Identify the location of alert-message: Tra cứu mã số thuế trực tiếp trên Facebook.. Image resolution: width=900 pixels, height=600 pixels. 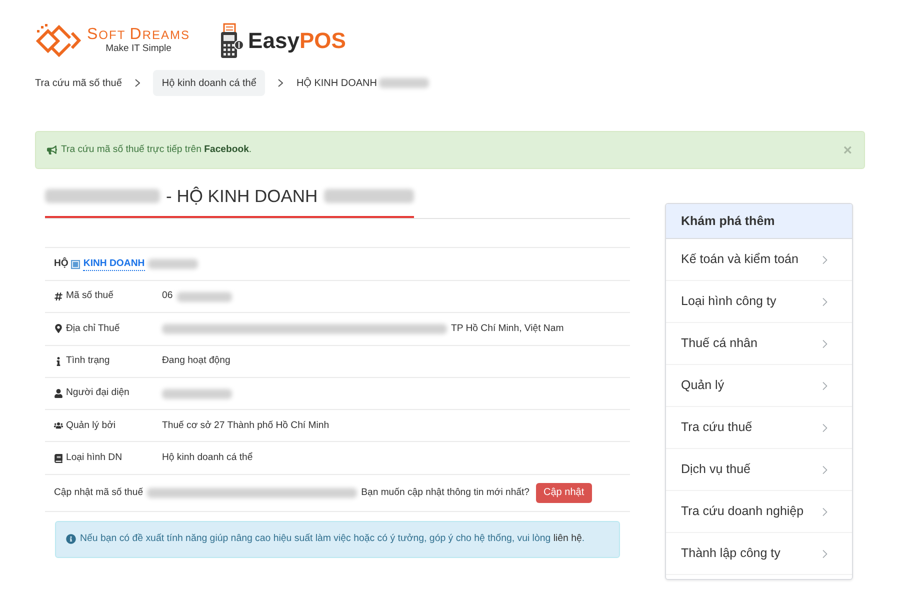
(156, 149).